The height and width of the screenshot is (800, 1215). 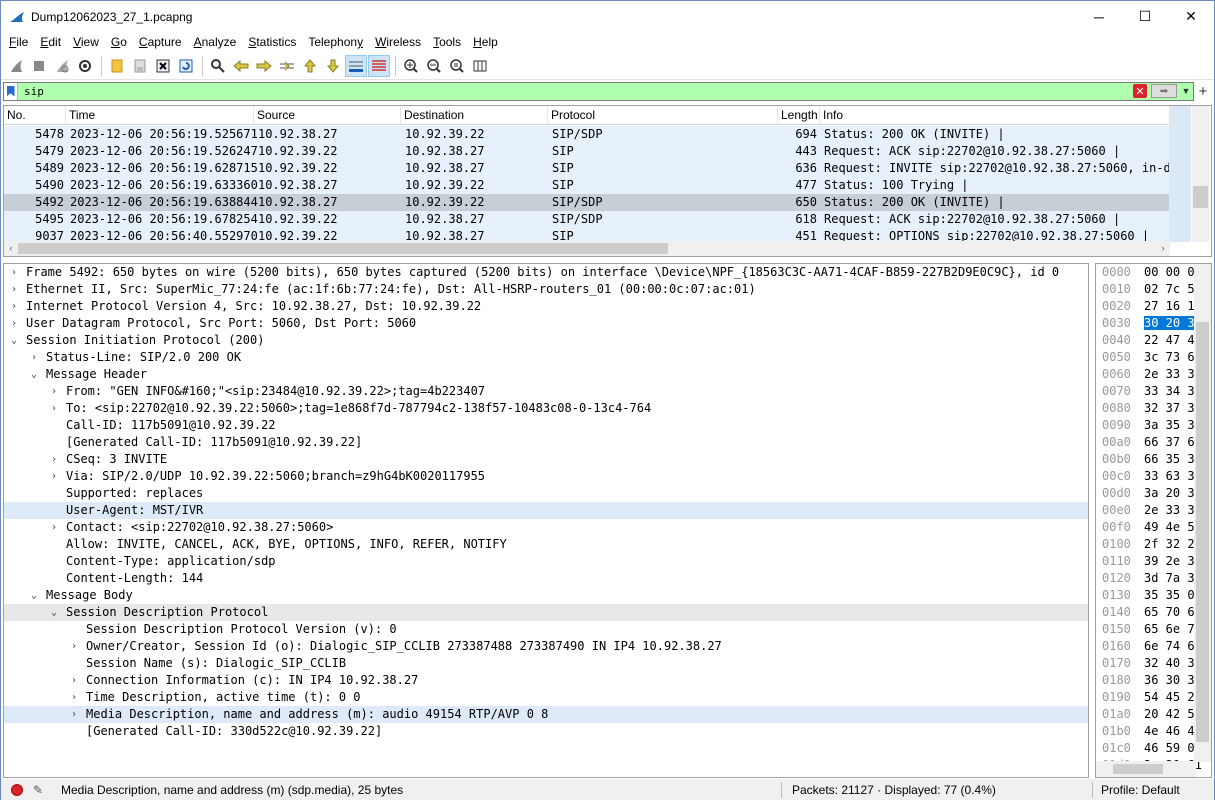 I want to click on menu-telephony: Telephony, so click(x=335, y=42).